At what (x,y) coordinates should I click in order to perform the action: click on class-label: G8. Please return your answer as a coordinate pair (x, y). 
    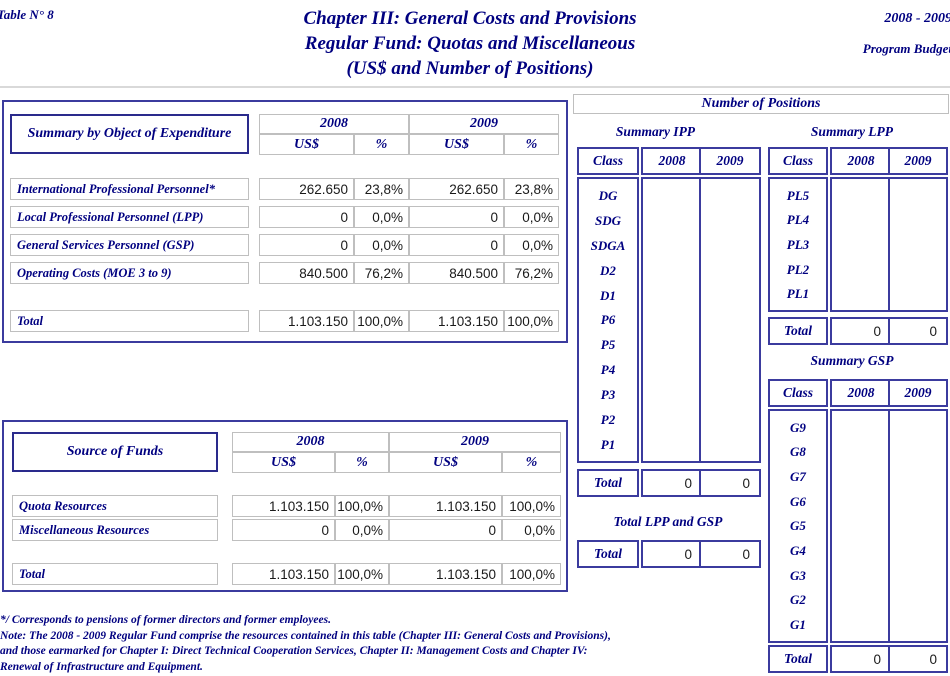
    Looking at the image, I should click on (798, 452).